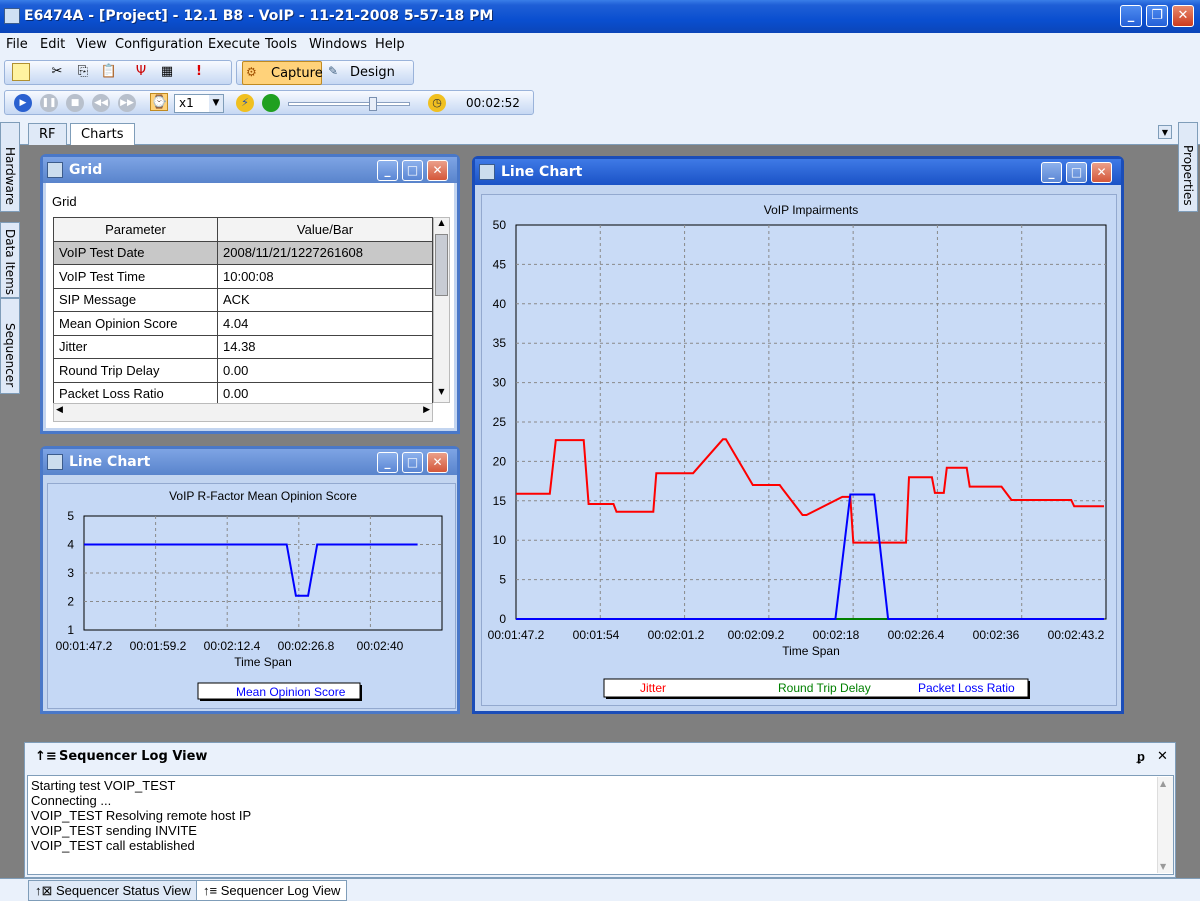 The image size is (1200, 901). Describe the element at coordinates (282, 73) in the screenshot. I see `capture-button: ⚙ Capture` at that location.